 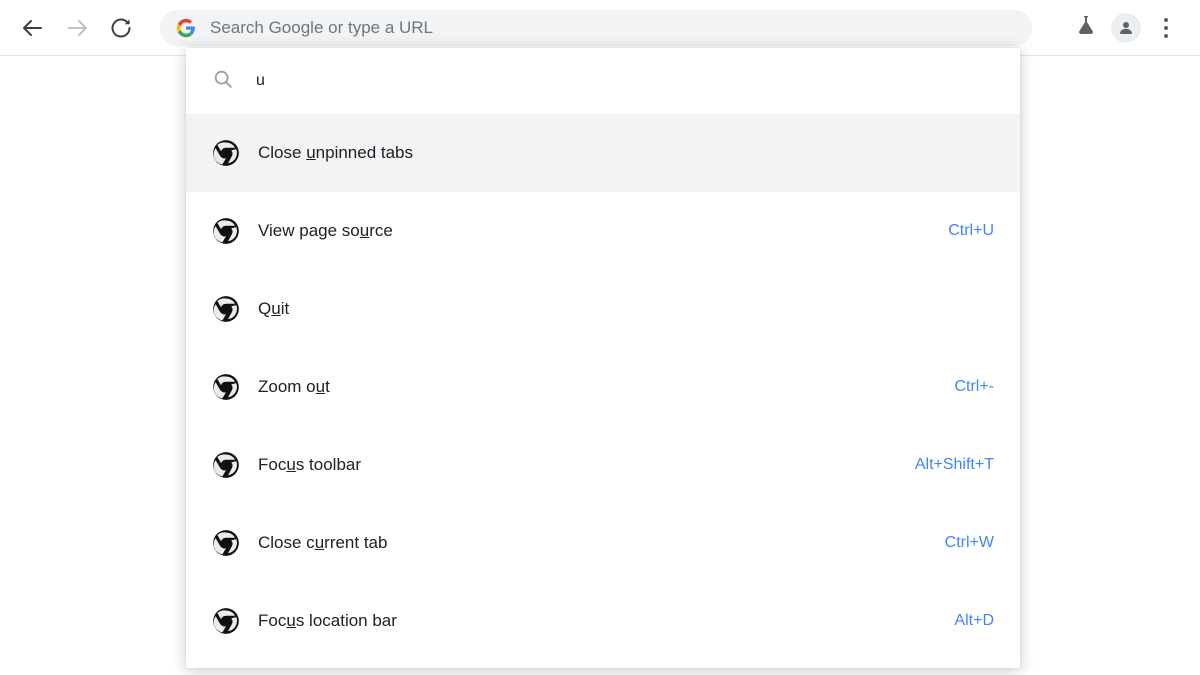 I want to click on arrow-right-icon, so click(x=77, y=28).